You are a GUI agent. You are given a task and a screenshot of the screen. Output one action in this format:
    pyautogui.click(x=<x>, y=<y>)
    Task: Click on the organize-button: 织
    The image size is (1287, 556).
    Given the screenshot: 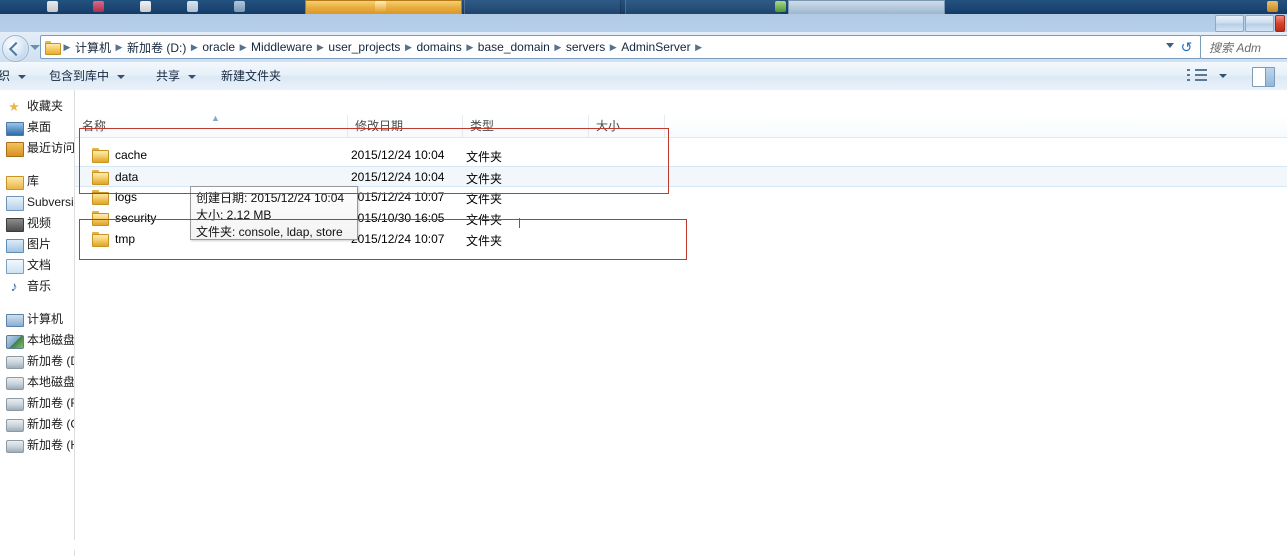 What is the action you would take?
    pyautogui.click(x=15, y=76)
    